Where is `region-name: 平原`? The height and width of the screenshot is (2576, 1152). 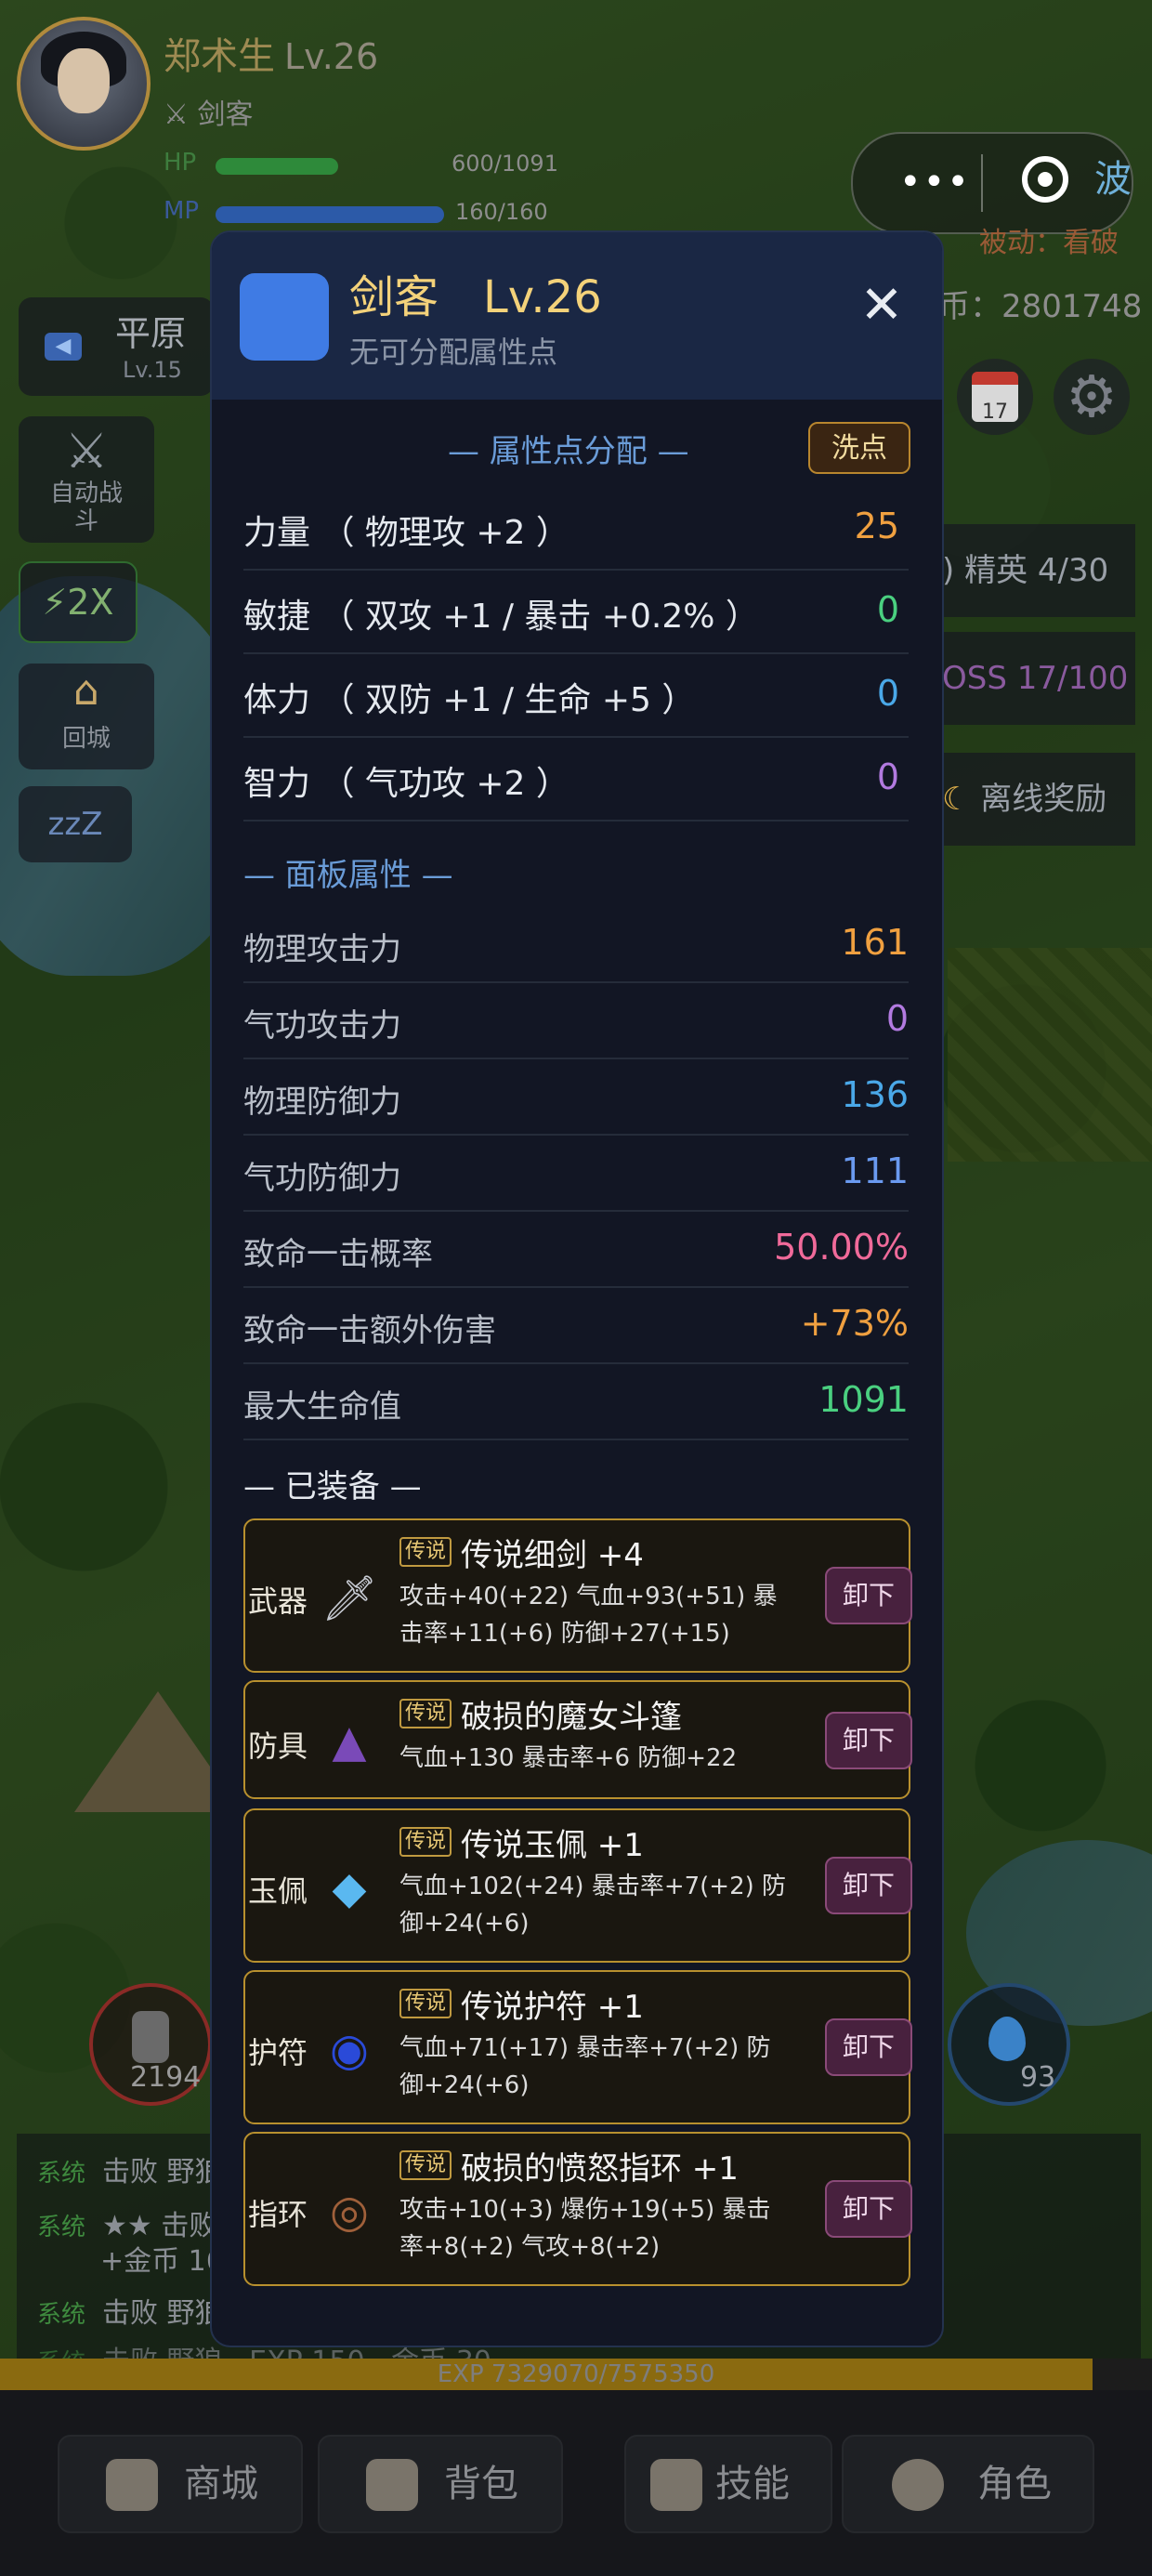
region-name: 平原 is located at coordinates (151, 333).